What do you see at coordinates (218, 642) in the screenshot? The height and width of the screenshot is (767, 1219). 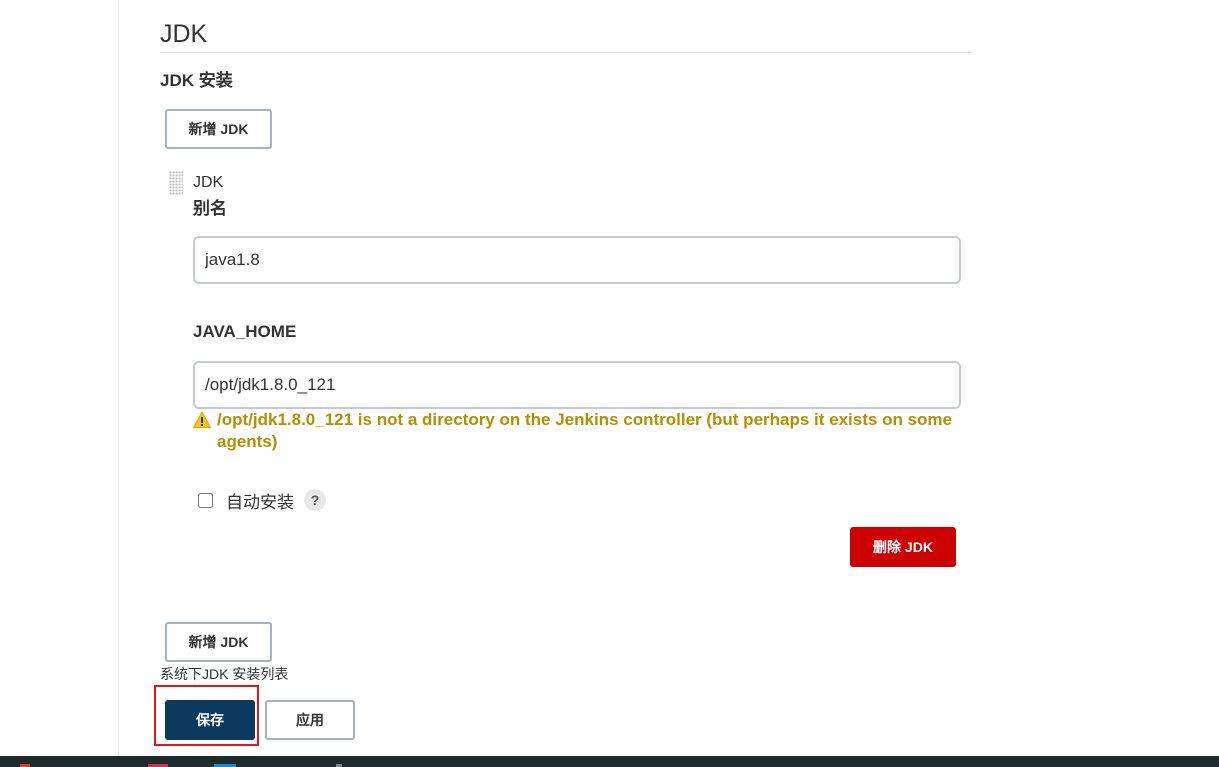 I see `add-jdk-button-bottom: 新增 JDK` at bounding box center [218, 642].